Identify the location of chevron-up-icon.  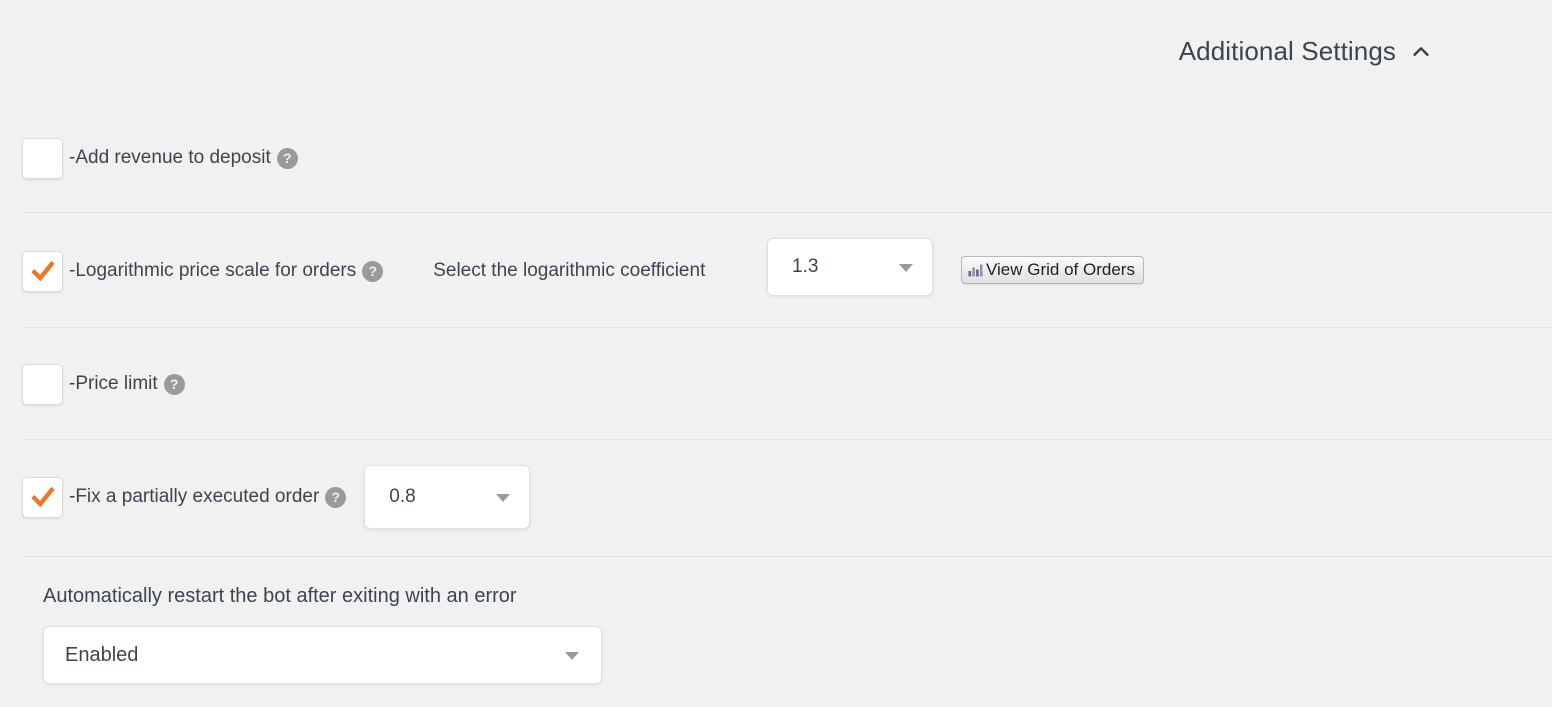
(1421, 52).